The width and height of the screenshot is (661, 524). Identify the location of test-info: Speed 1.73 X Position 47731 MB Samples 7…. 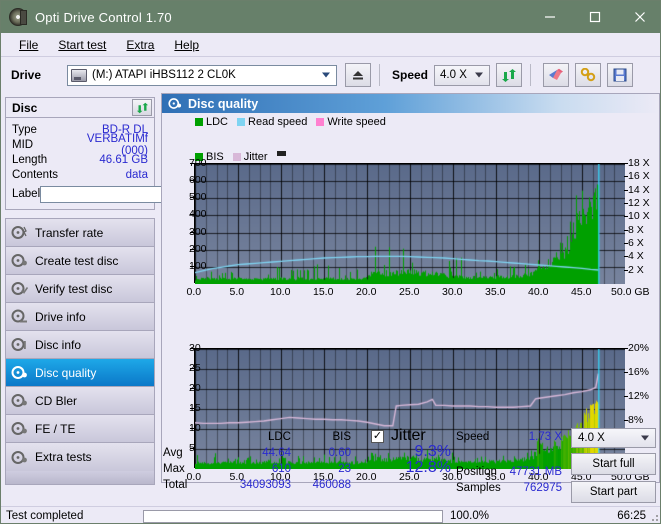
(511, 462).